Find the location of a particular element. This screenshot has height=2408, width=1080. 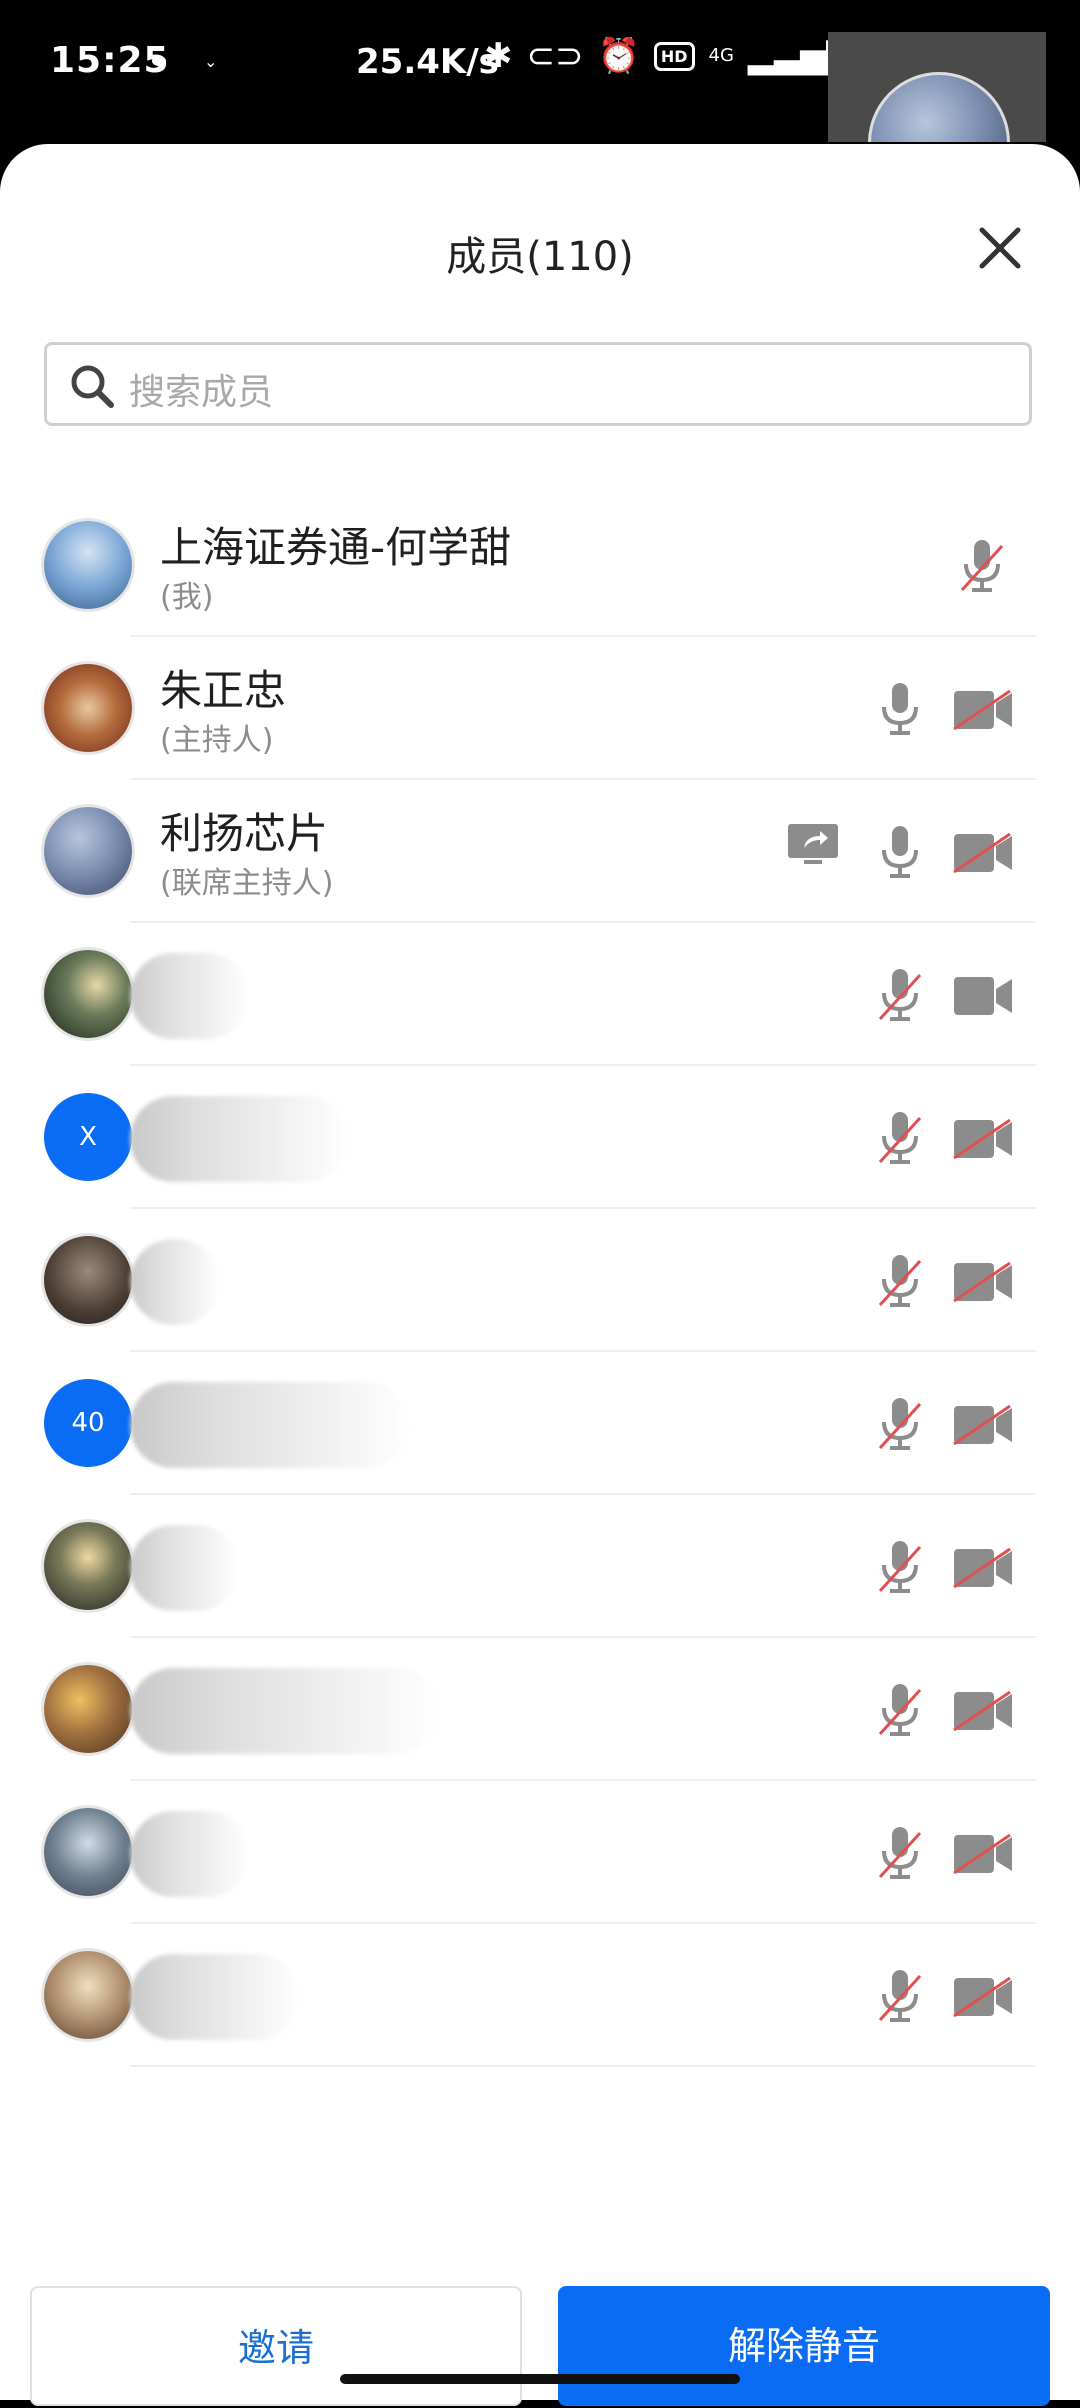

search-icon is located at coordinates (92, 386).